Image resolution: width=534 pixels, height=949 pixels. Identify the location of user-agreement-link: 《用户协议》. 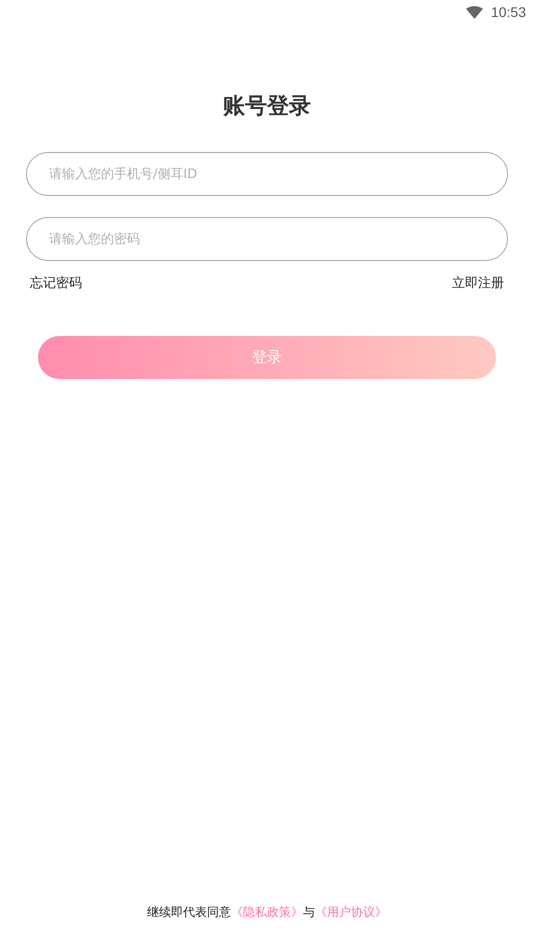
(351, 912).